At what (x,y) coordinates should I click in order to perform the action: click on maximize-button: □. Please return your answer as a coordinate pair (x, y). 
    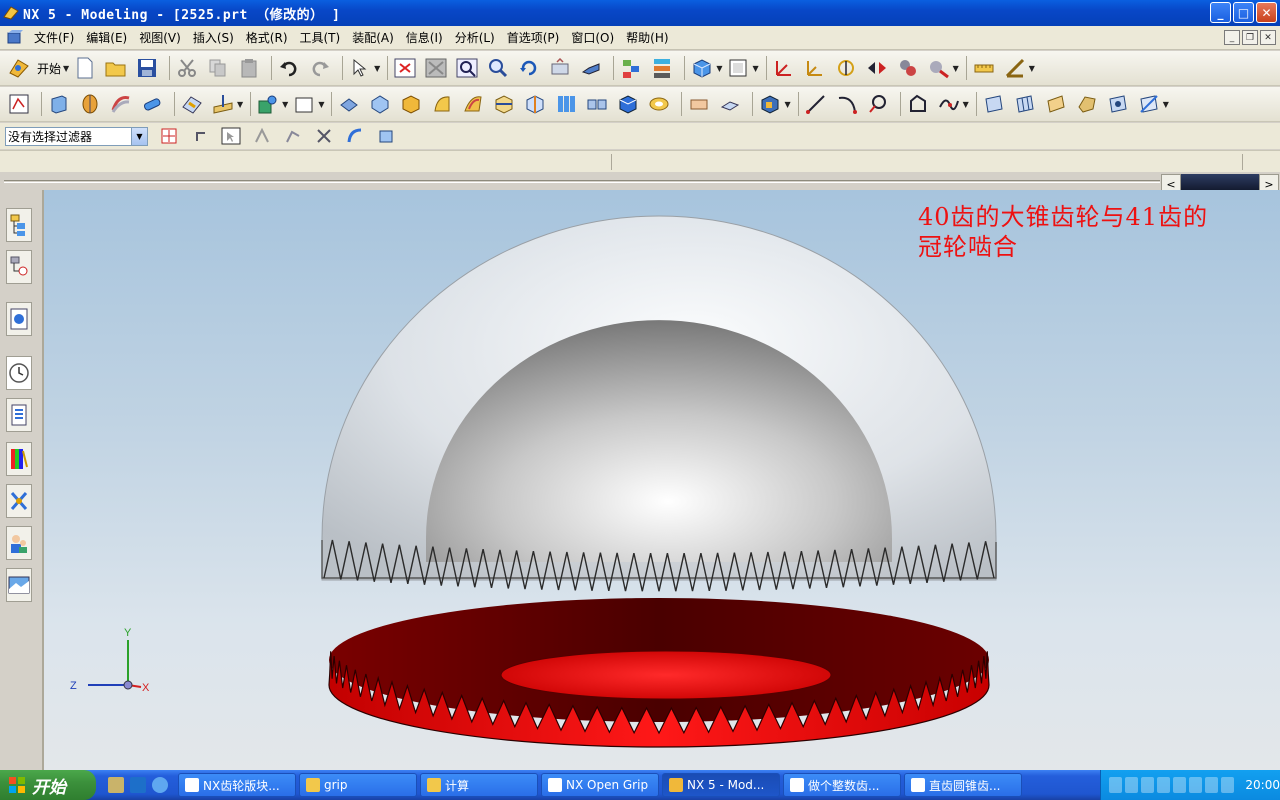
    Looking at the image, I should click on (1243, 12).